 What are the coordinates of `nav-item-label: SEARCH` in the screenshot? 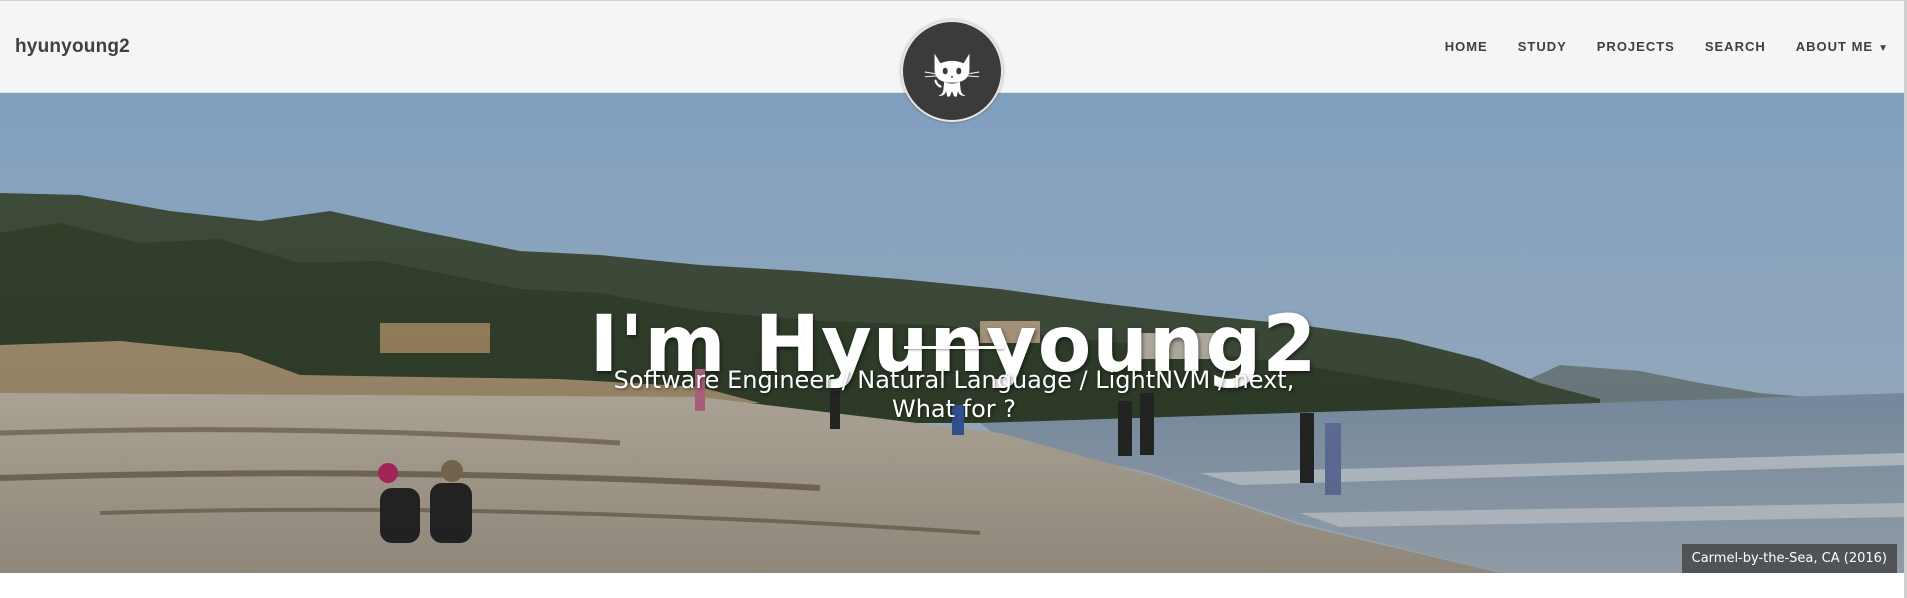 It's located at (1735, 46).